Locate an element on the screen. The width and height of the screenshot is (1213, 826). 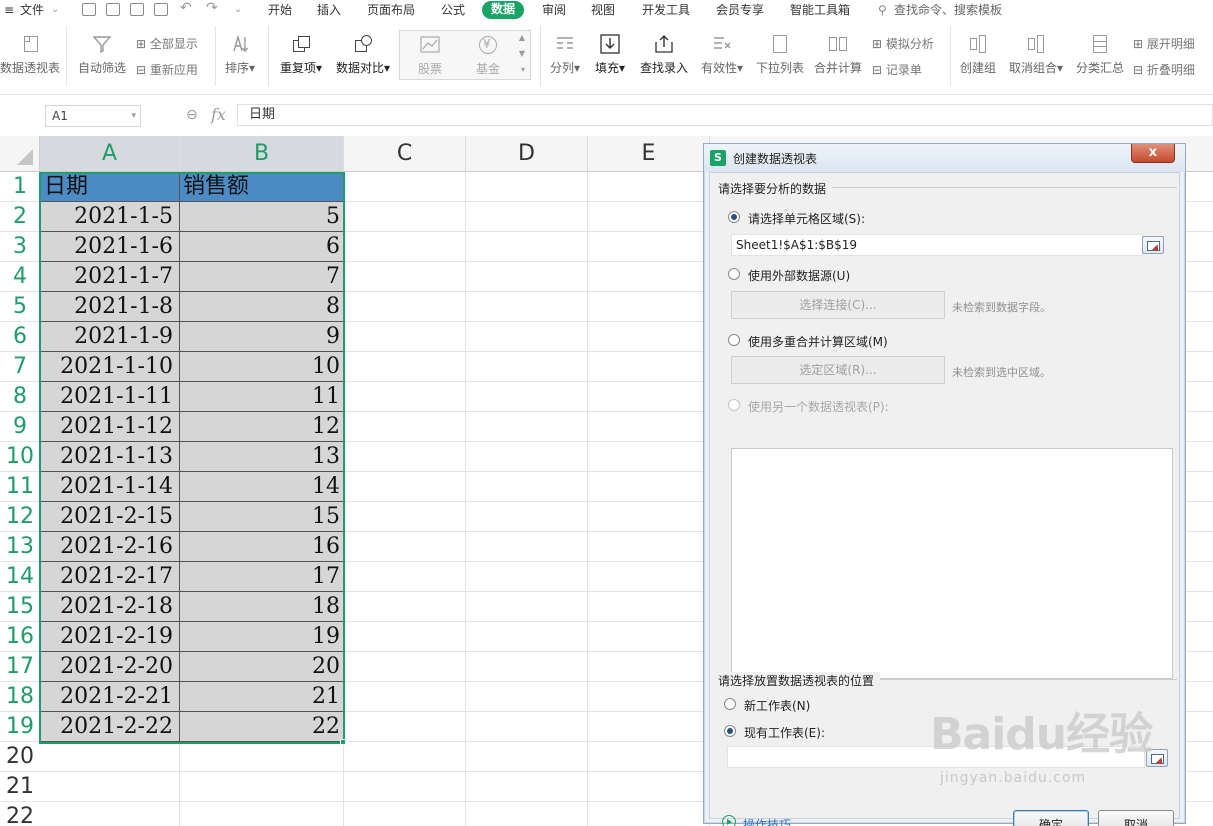
search-icon: ⚲ is located at coordinates (882, 11).